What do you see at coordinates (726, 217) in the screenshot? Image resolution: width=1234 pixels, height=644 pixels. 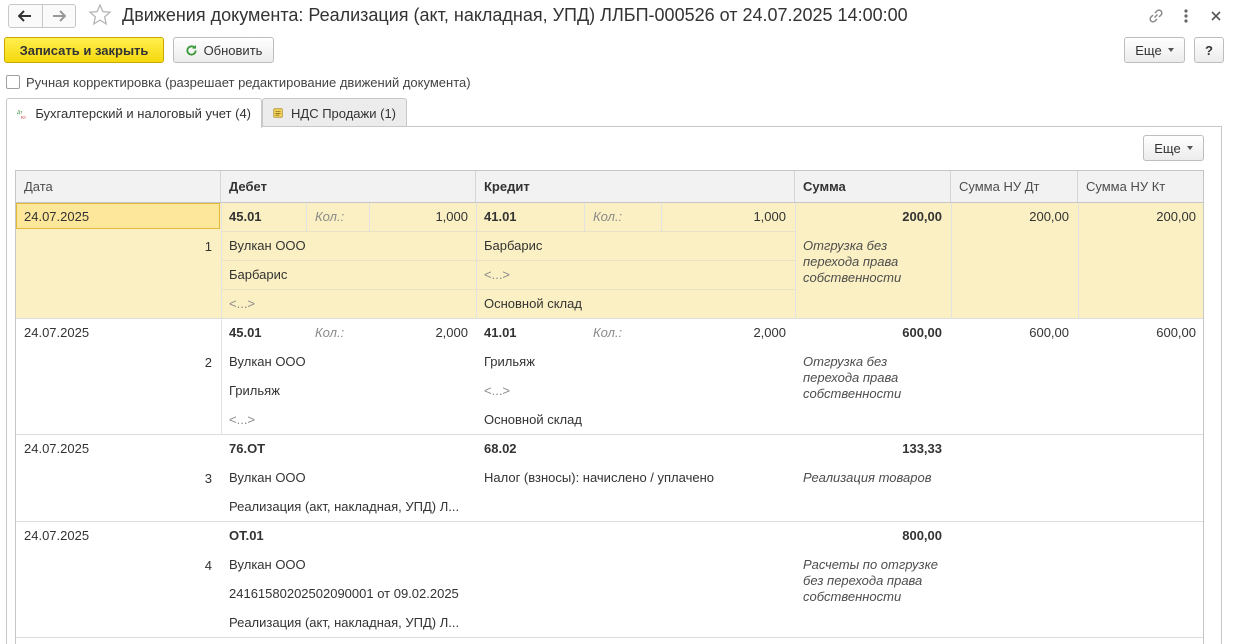 I see `credit-qty: 1,000` at bounding box center [726, 217].